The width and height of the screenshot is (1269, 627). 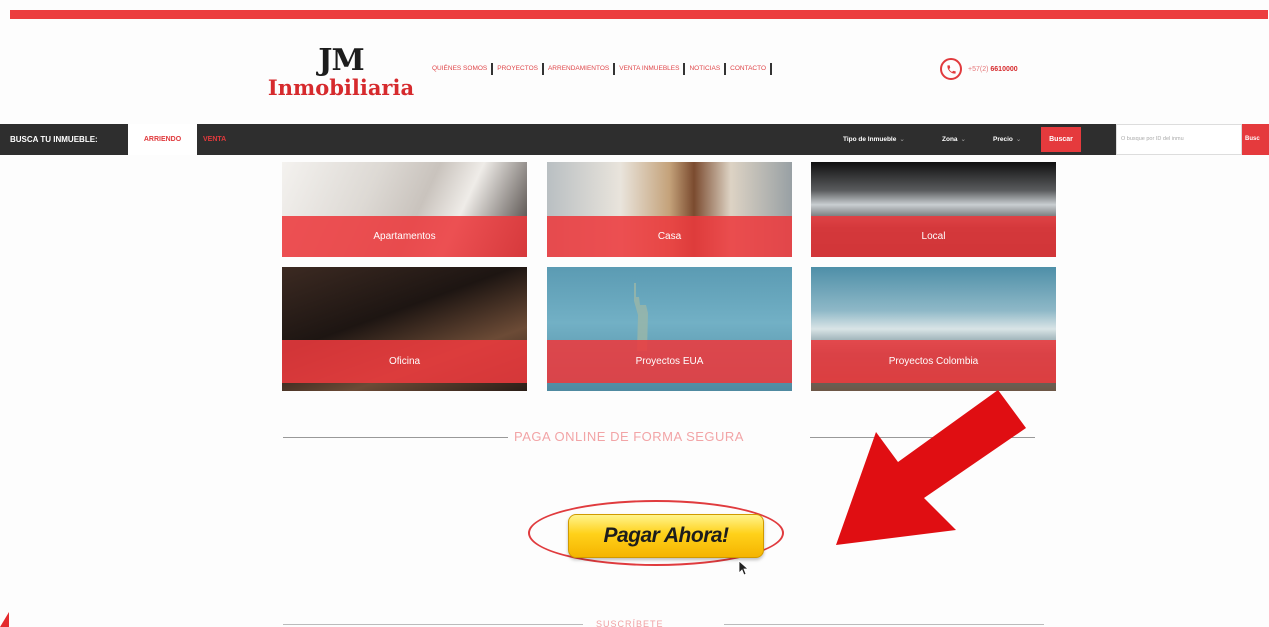 What do you see at coordinates (744, 568) in the screenshot?
I see `mouse-cursor-icon` at bounding box center [744, 568].